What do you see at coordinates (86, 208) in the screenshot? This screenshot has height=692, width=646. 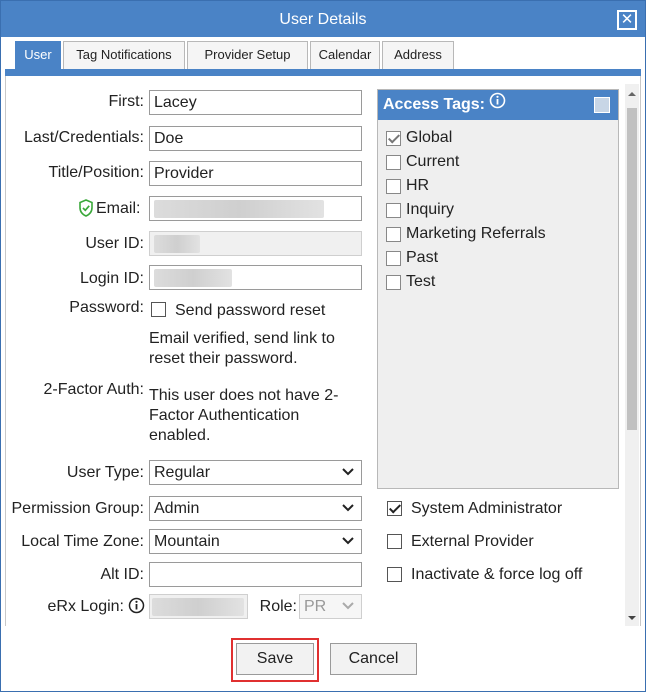 I see `verified-shield-icon` at bounding box center [86, 208].